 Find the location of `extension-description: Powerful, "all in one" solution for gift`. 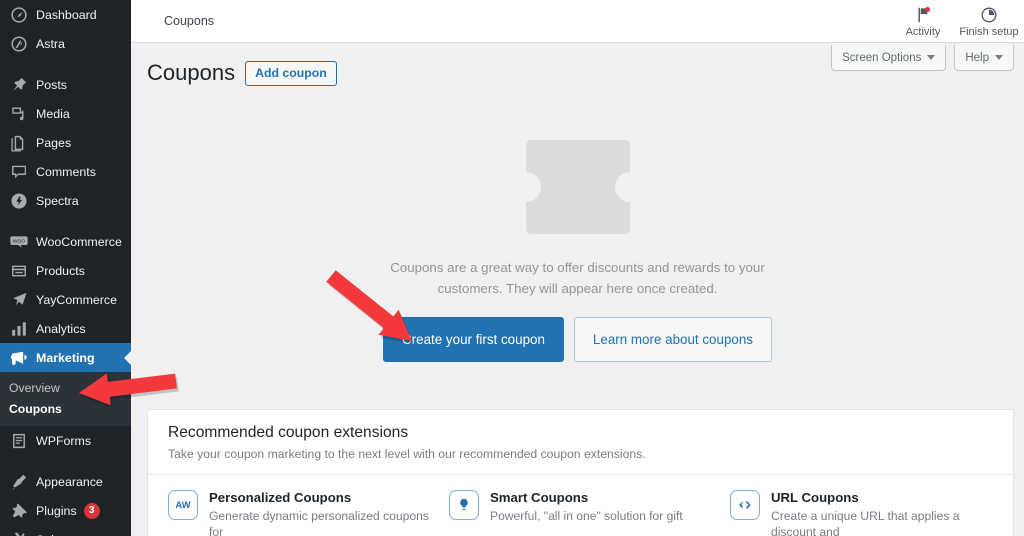

extension-description: Powerful, "all in one" solution for gift is located at coordinates (586, 516).